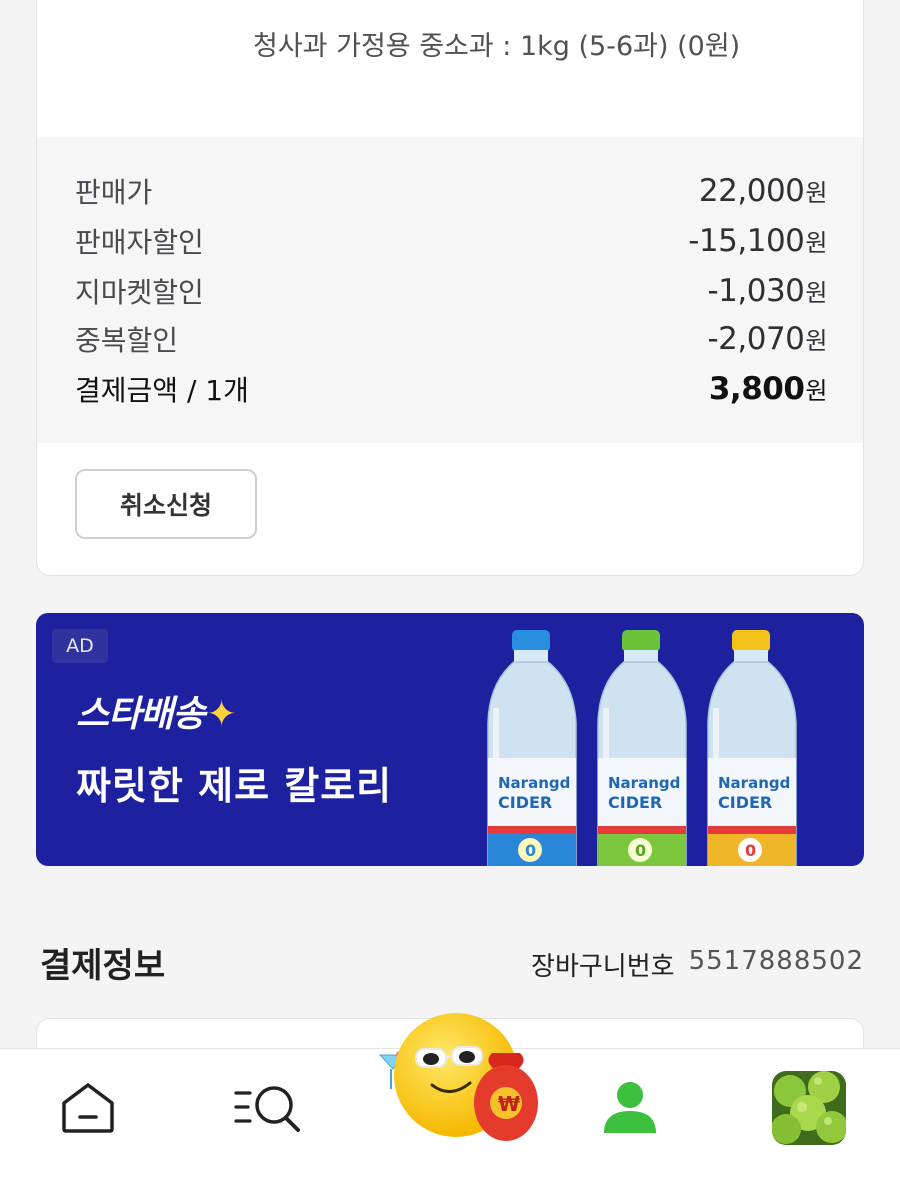 This screenshot has height=1185, width=900. What do you see at coordinates (752, 748) in the screenshot?
I see `bottle-yellow: Narangd CIDER 0` at bounding box center [752, 748].